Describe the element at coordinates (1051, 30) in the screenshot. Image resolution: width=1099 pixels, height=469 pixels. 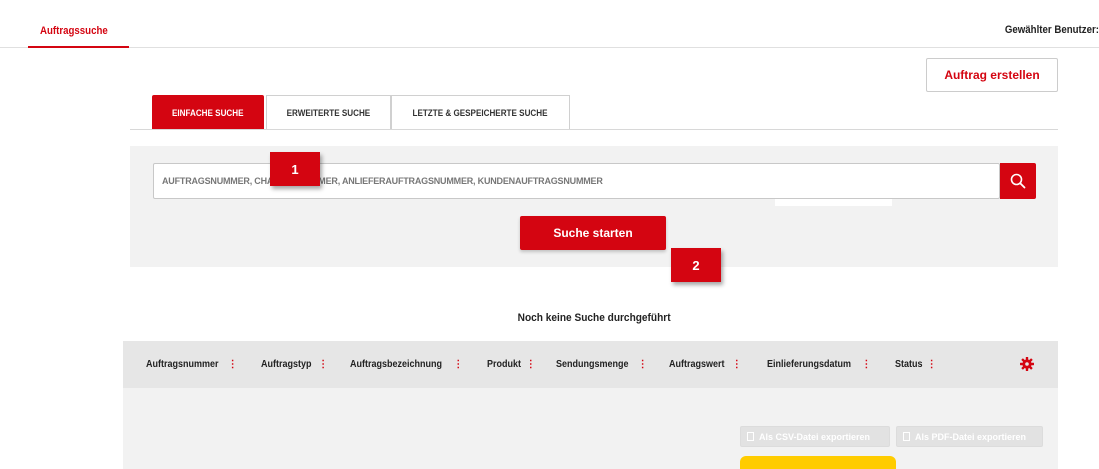
I see `selected-user-text: Gewählter Benutzer:` at that location.